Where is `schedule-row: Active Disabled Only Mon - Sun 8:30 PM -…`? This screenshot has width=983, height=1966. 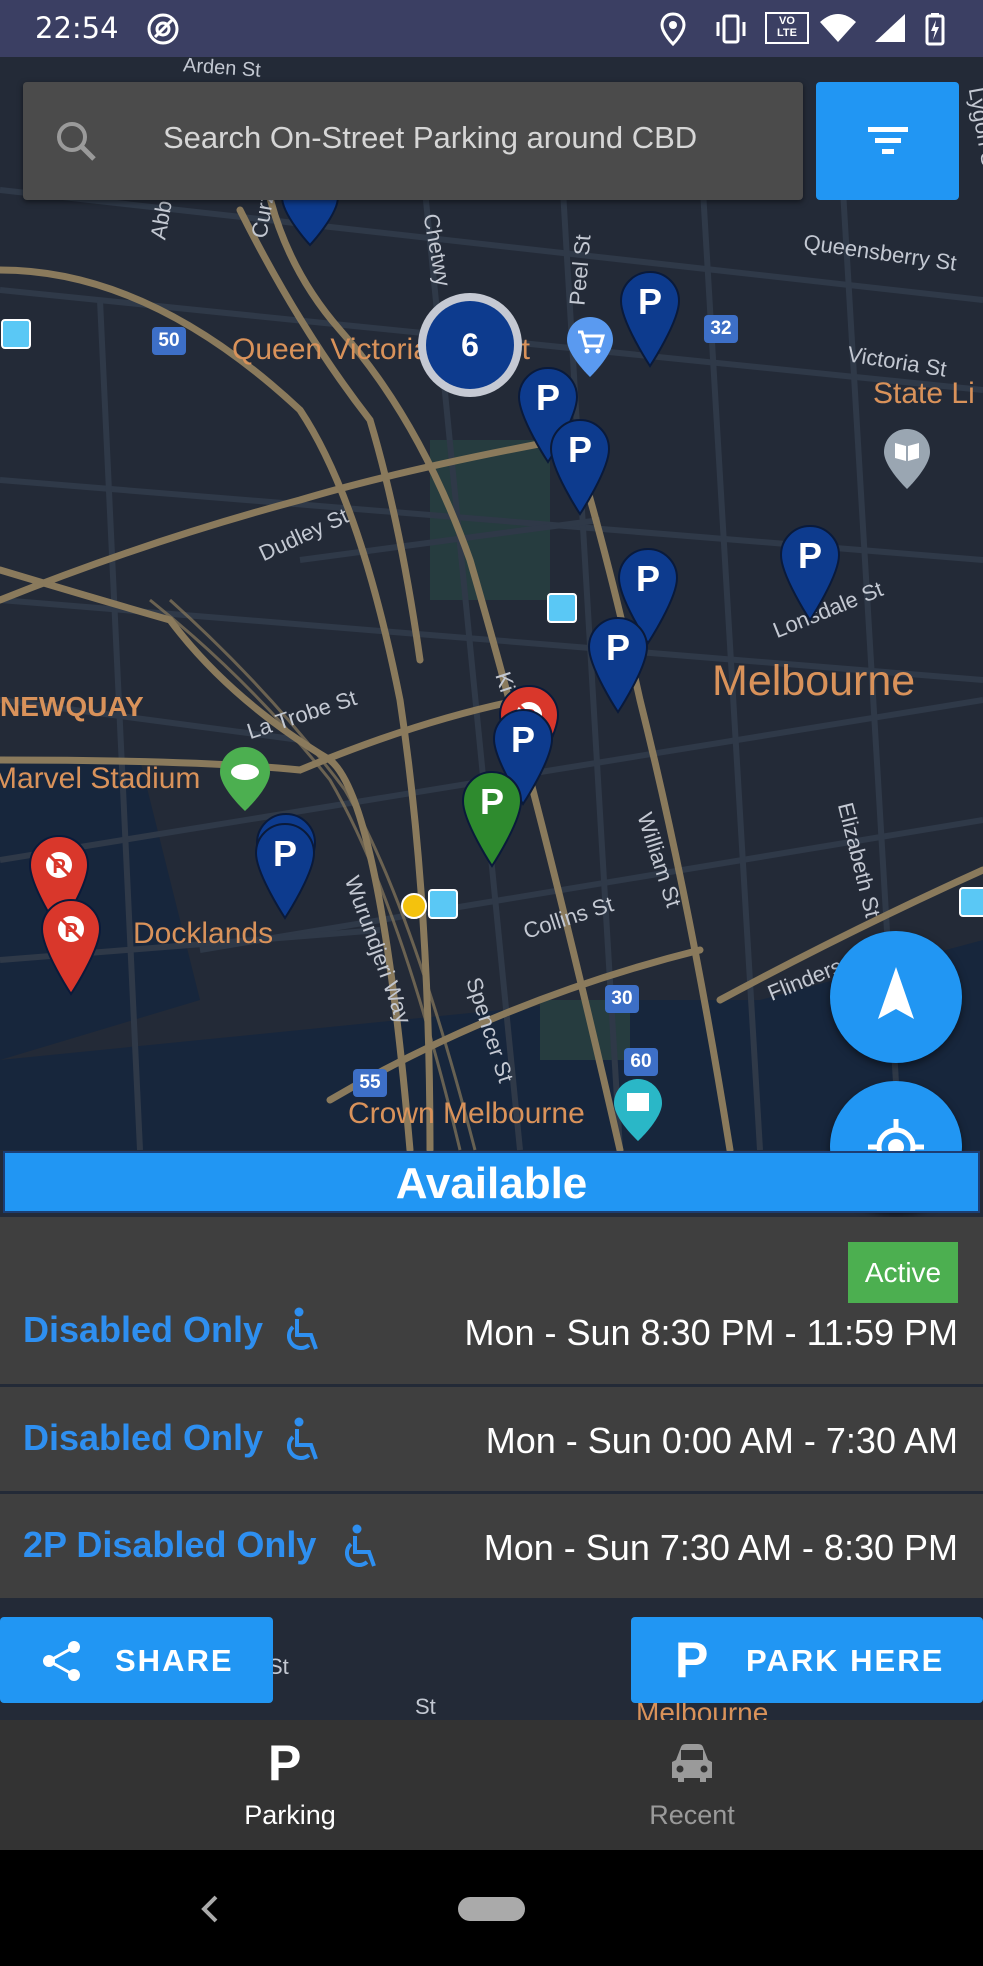 schedule-row: Active Disabled Only Mon - Sun 8:30 PM -… is located at coordinates (491, 1300).